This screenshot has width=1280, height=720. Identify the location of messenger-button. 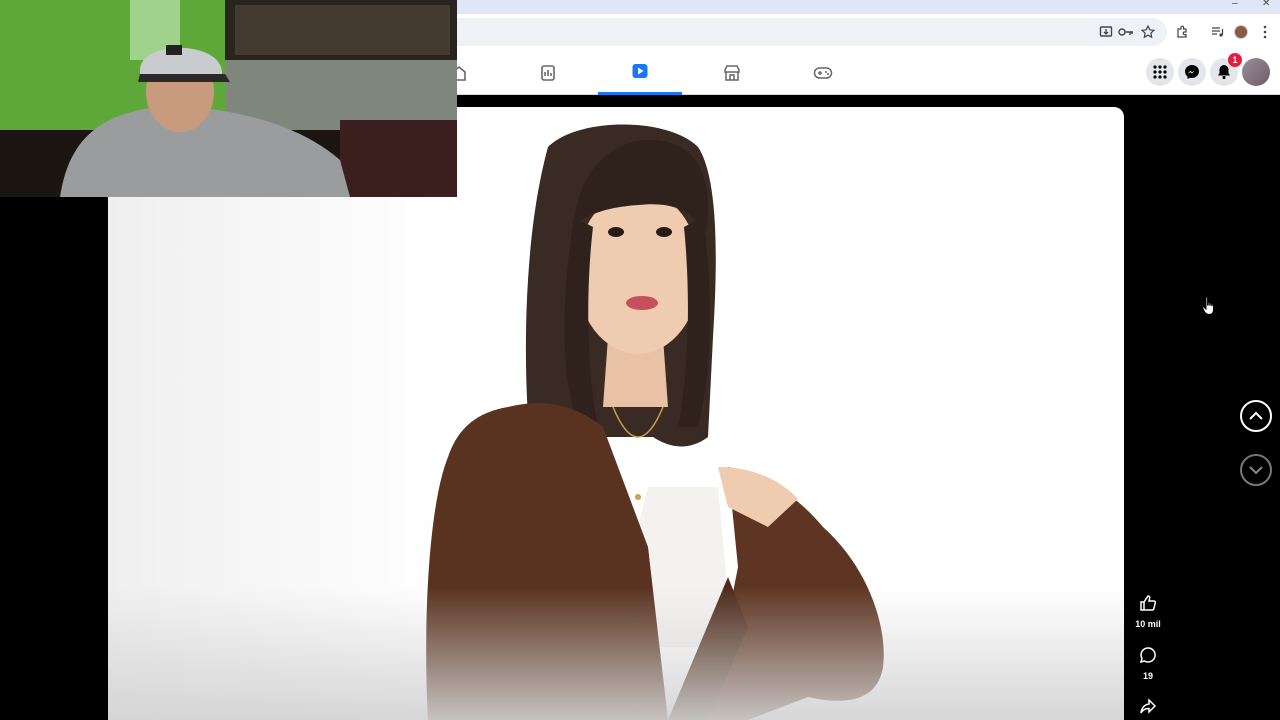
(1192, 72).